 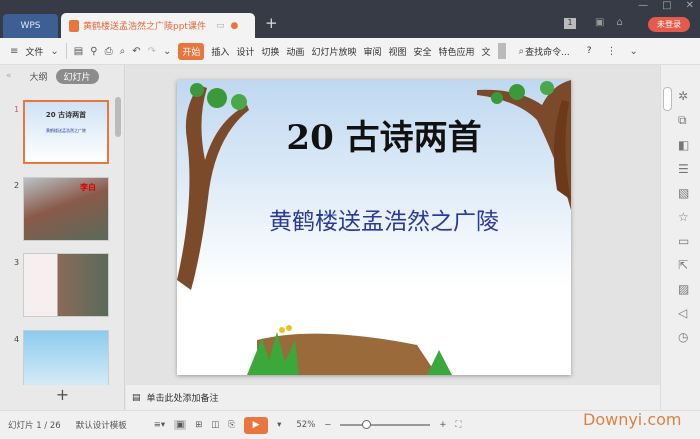 I want to click on wps-home-tab: WPS, so click(x=30, y=26).